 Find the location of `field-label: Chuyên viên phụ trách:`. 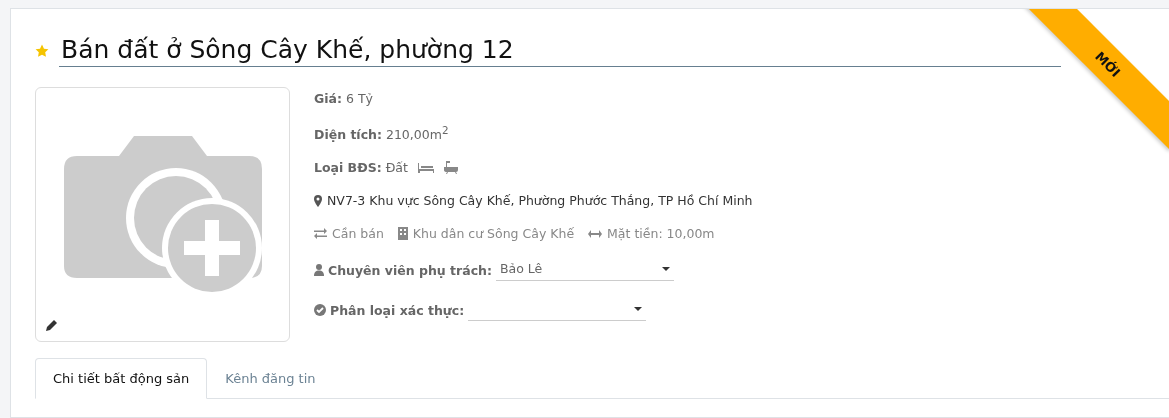

field-label: Chuyên viên phụ trách: is located at coordinates (410, 270).